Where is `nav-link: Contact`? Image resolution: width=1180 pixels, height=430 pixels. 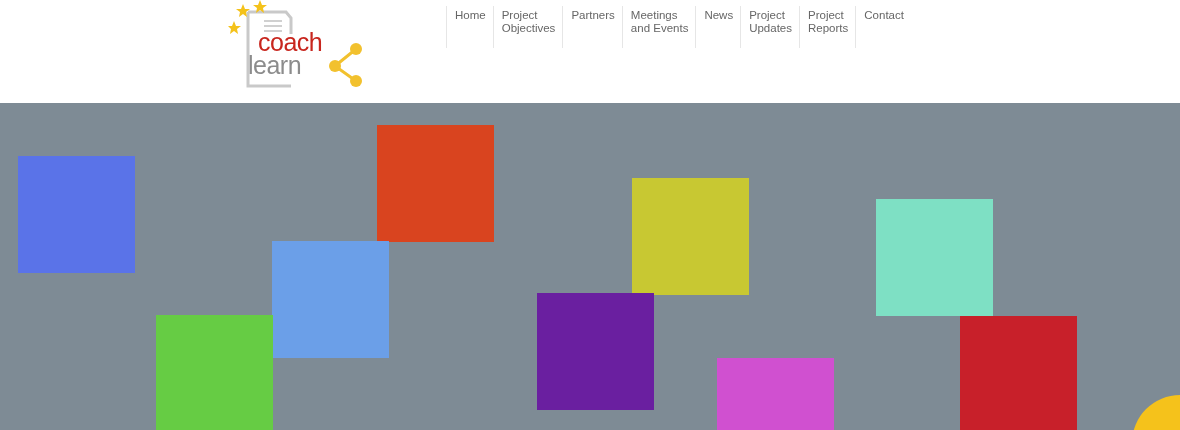 nav-link: Contact is located at coordinates (883, 27).